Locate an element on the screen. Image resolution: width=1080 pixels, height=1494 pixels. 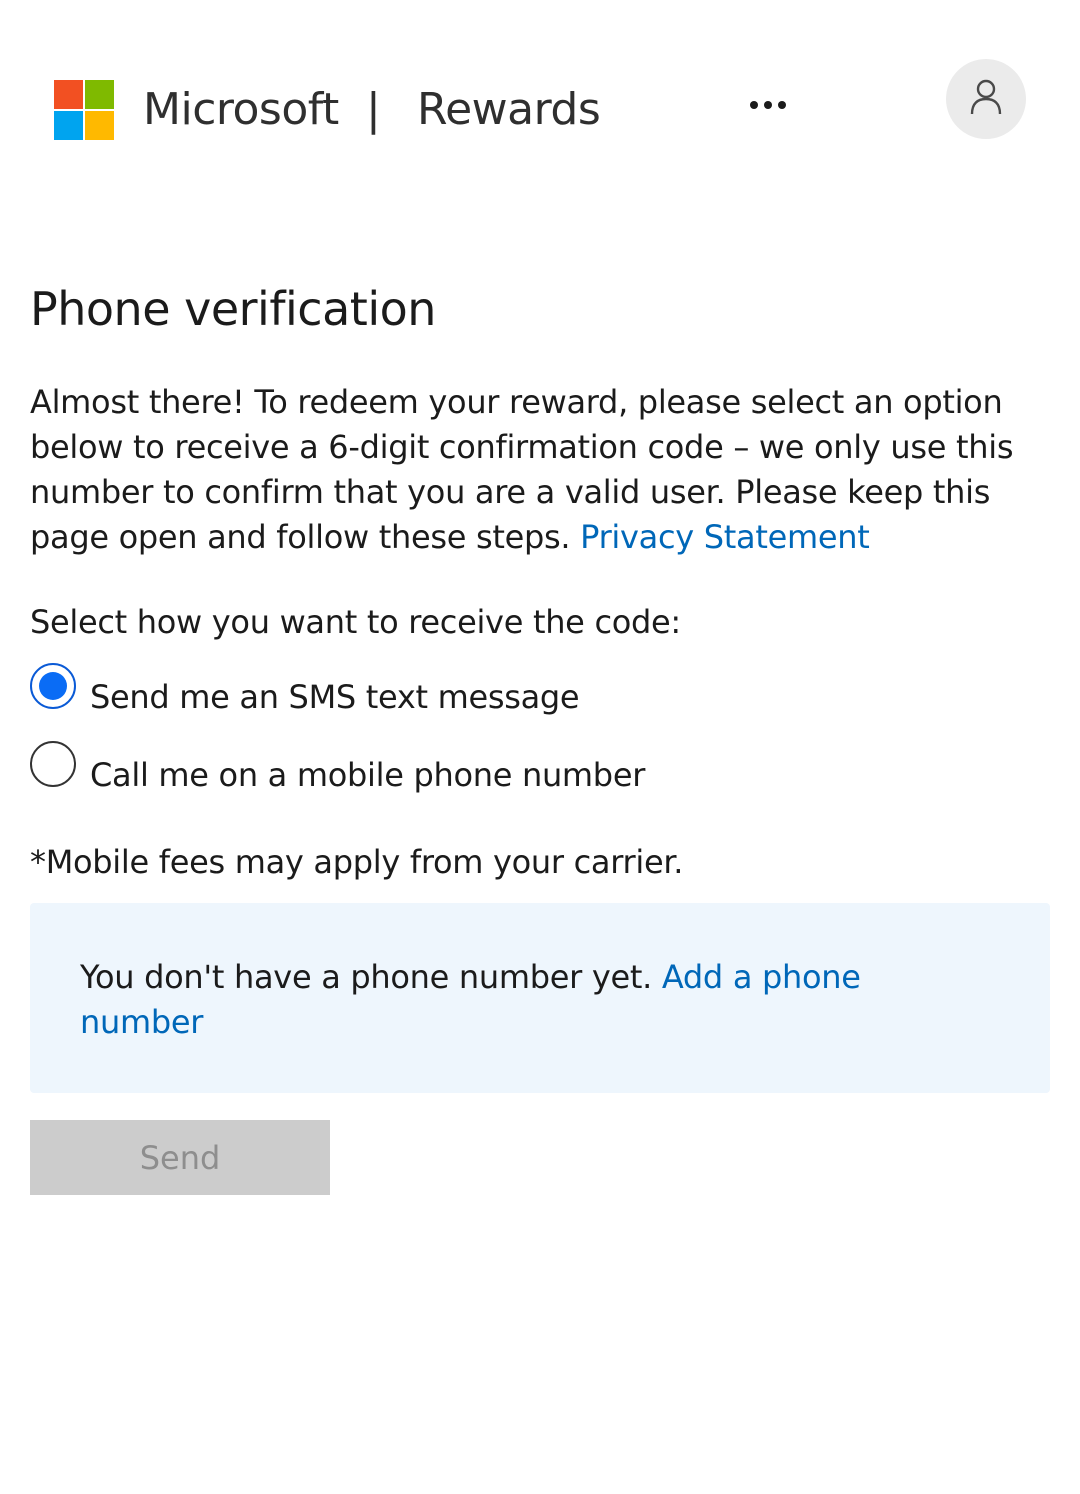
sms-radio-label: Send me an SMS text message is located at coordinates (335, 697).